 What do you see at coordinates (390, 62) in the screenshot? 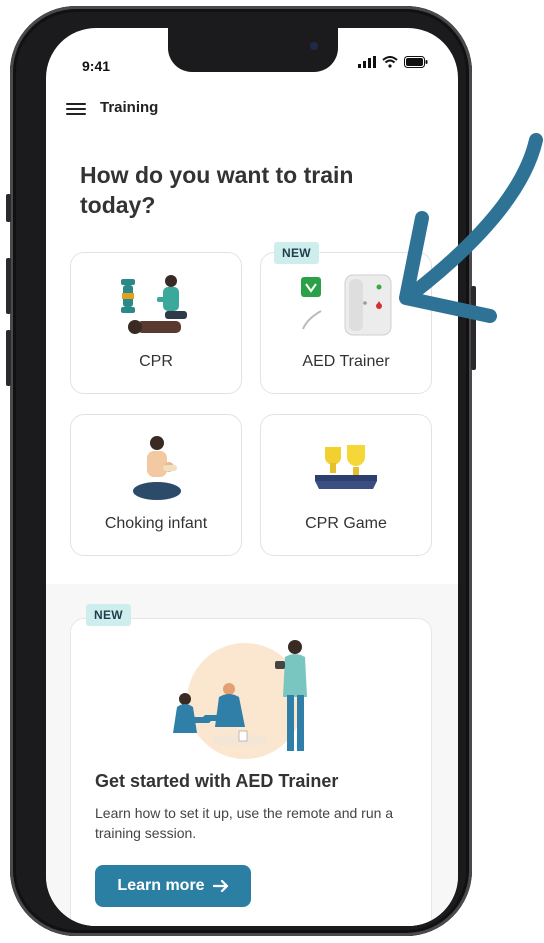
I see `wifi-icon` at bounding box center [390, 62].